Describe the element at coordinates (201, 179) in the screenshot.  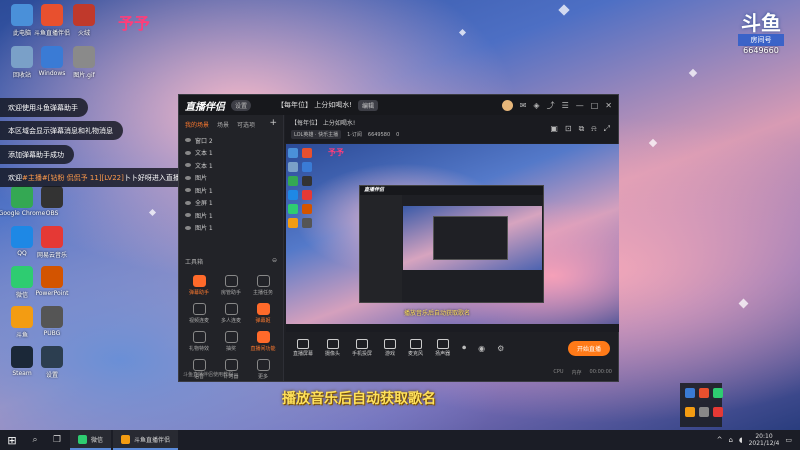
I see `source-label: 图片` at that location.